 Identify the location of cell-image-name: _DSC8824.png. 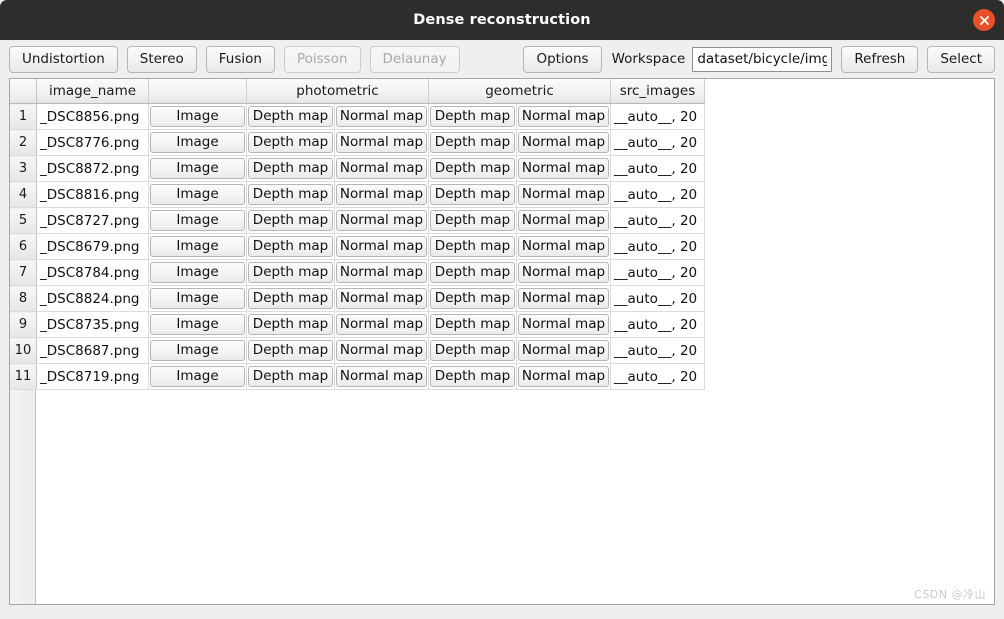
(92, 298).